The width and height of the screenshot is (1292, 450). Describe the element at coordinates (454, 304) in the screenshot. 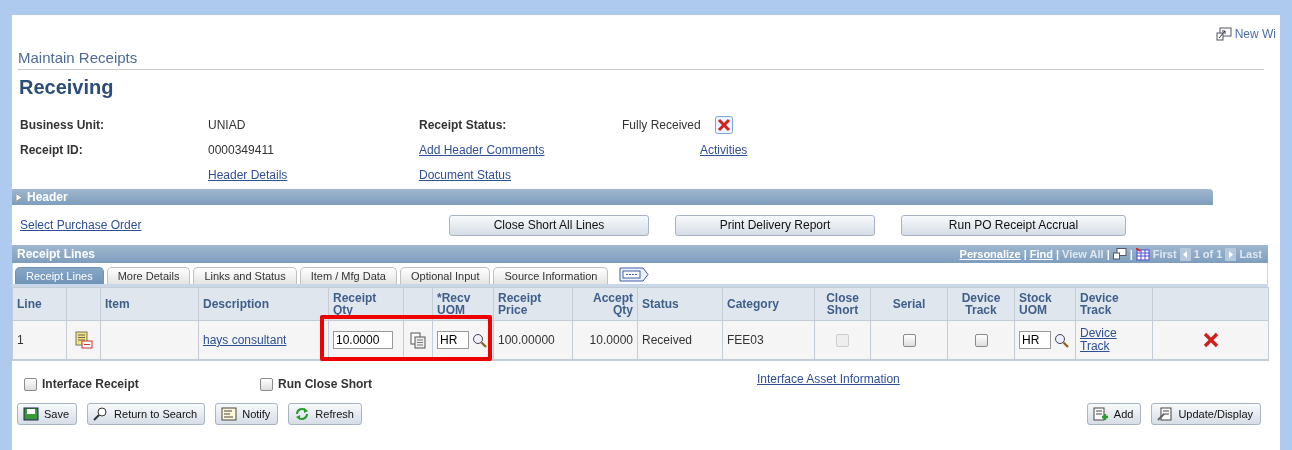

I see `column-header: *Recv UOM` at that location.